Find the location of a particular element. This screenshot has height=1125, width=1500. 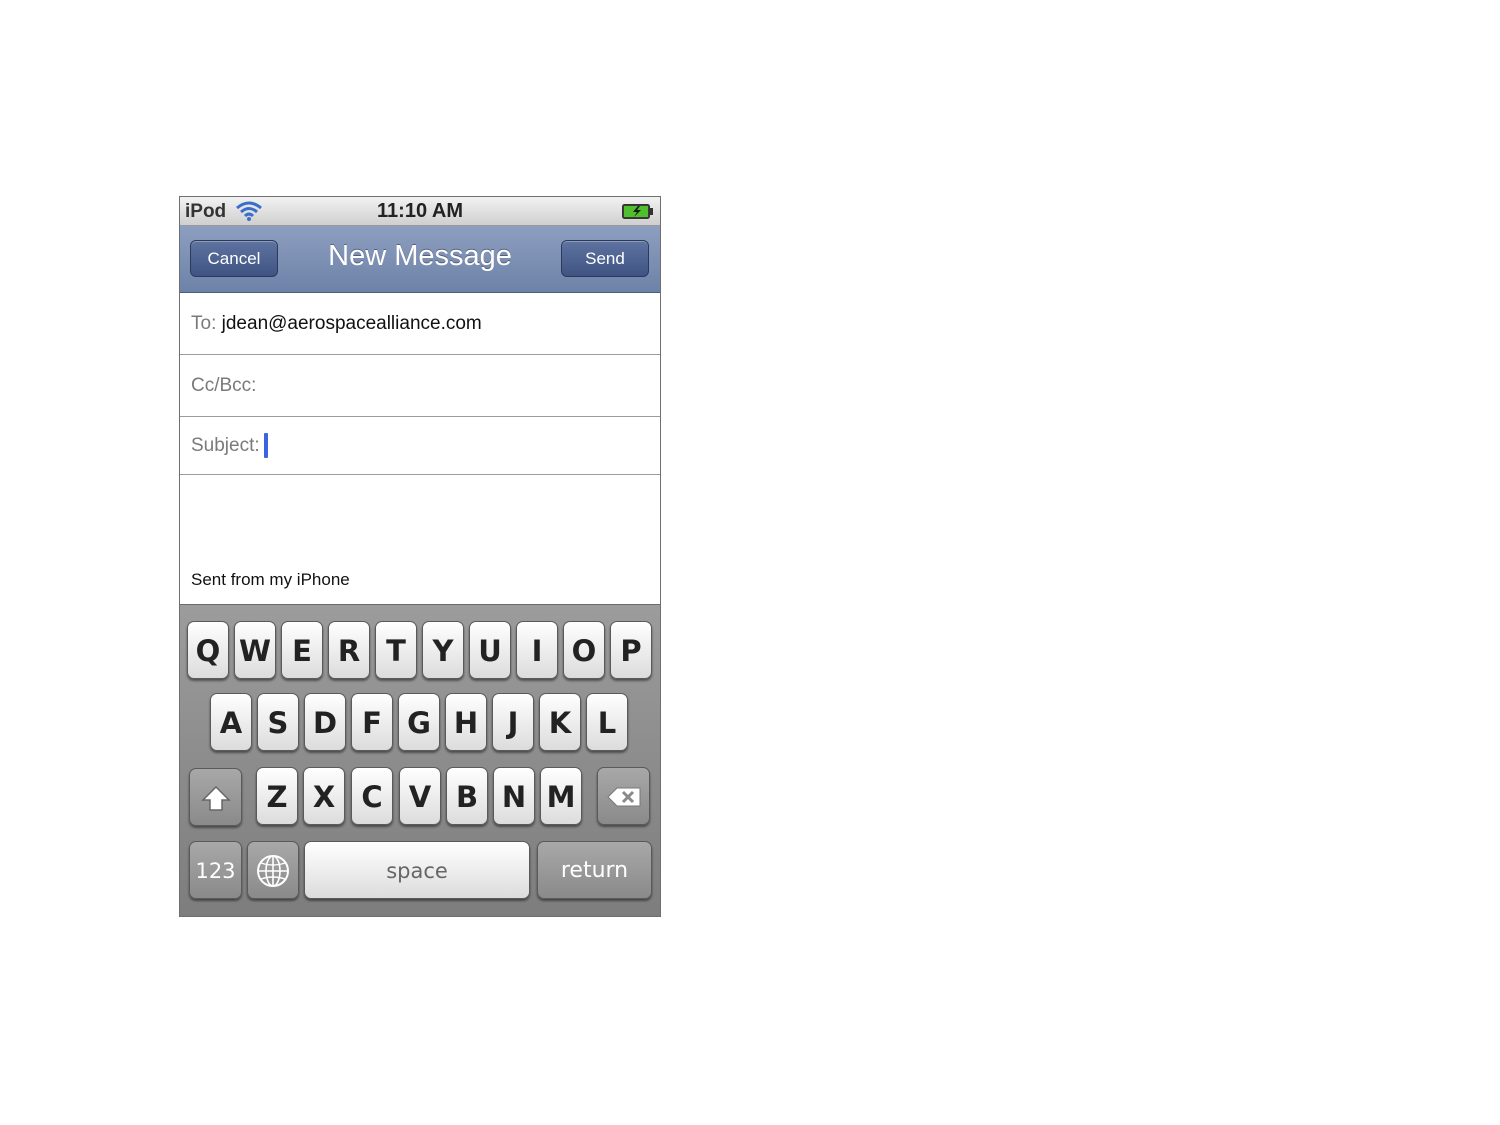

globe-key is located at coordinates (273, 870).